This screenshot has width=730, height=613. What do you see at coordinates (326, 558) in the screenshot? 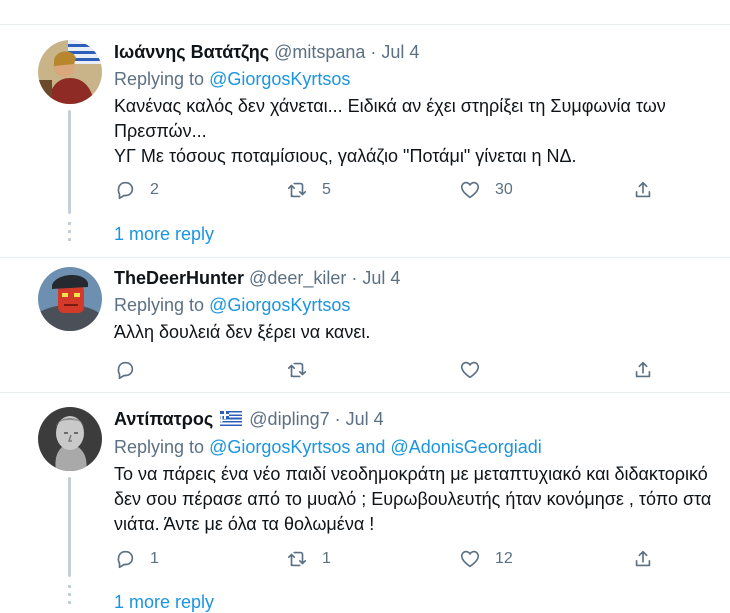
I see `retweet-count: 1` at bounding box center [326, 558].